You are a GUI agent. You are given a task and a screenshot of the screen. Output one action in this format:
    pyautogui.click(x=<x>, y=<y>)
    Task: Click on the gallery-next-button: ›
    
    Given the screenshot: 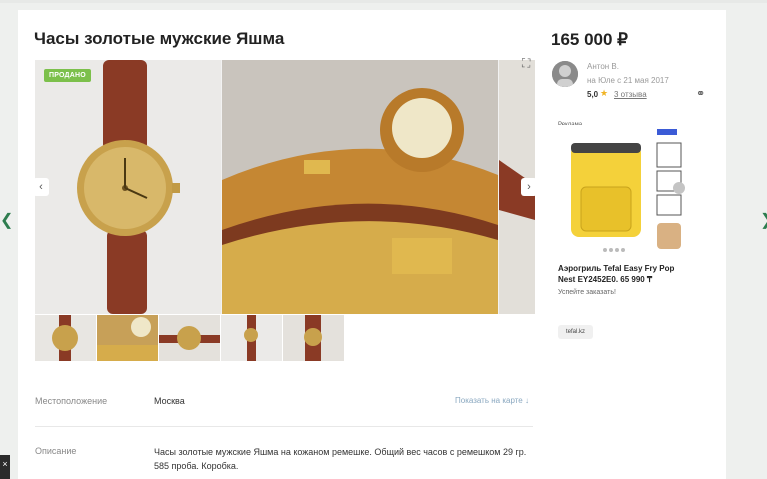 What is the action you would take?
    pyautogui.click(x=529, y=187)
    